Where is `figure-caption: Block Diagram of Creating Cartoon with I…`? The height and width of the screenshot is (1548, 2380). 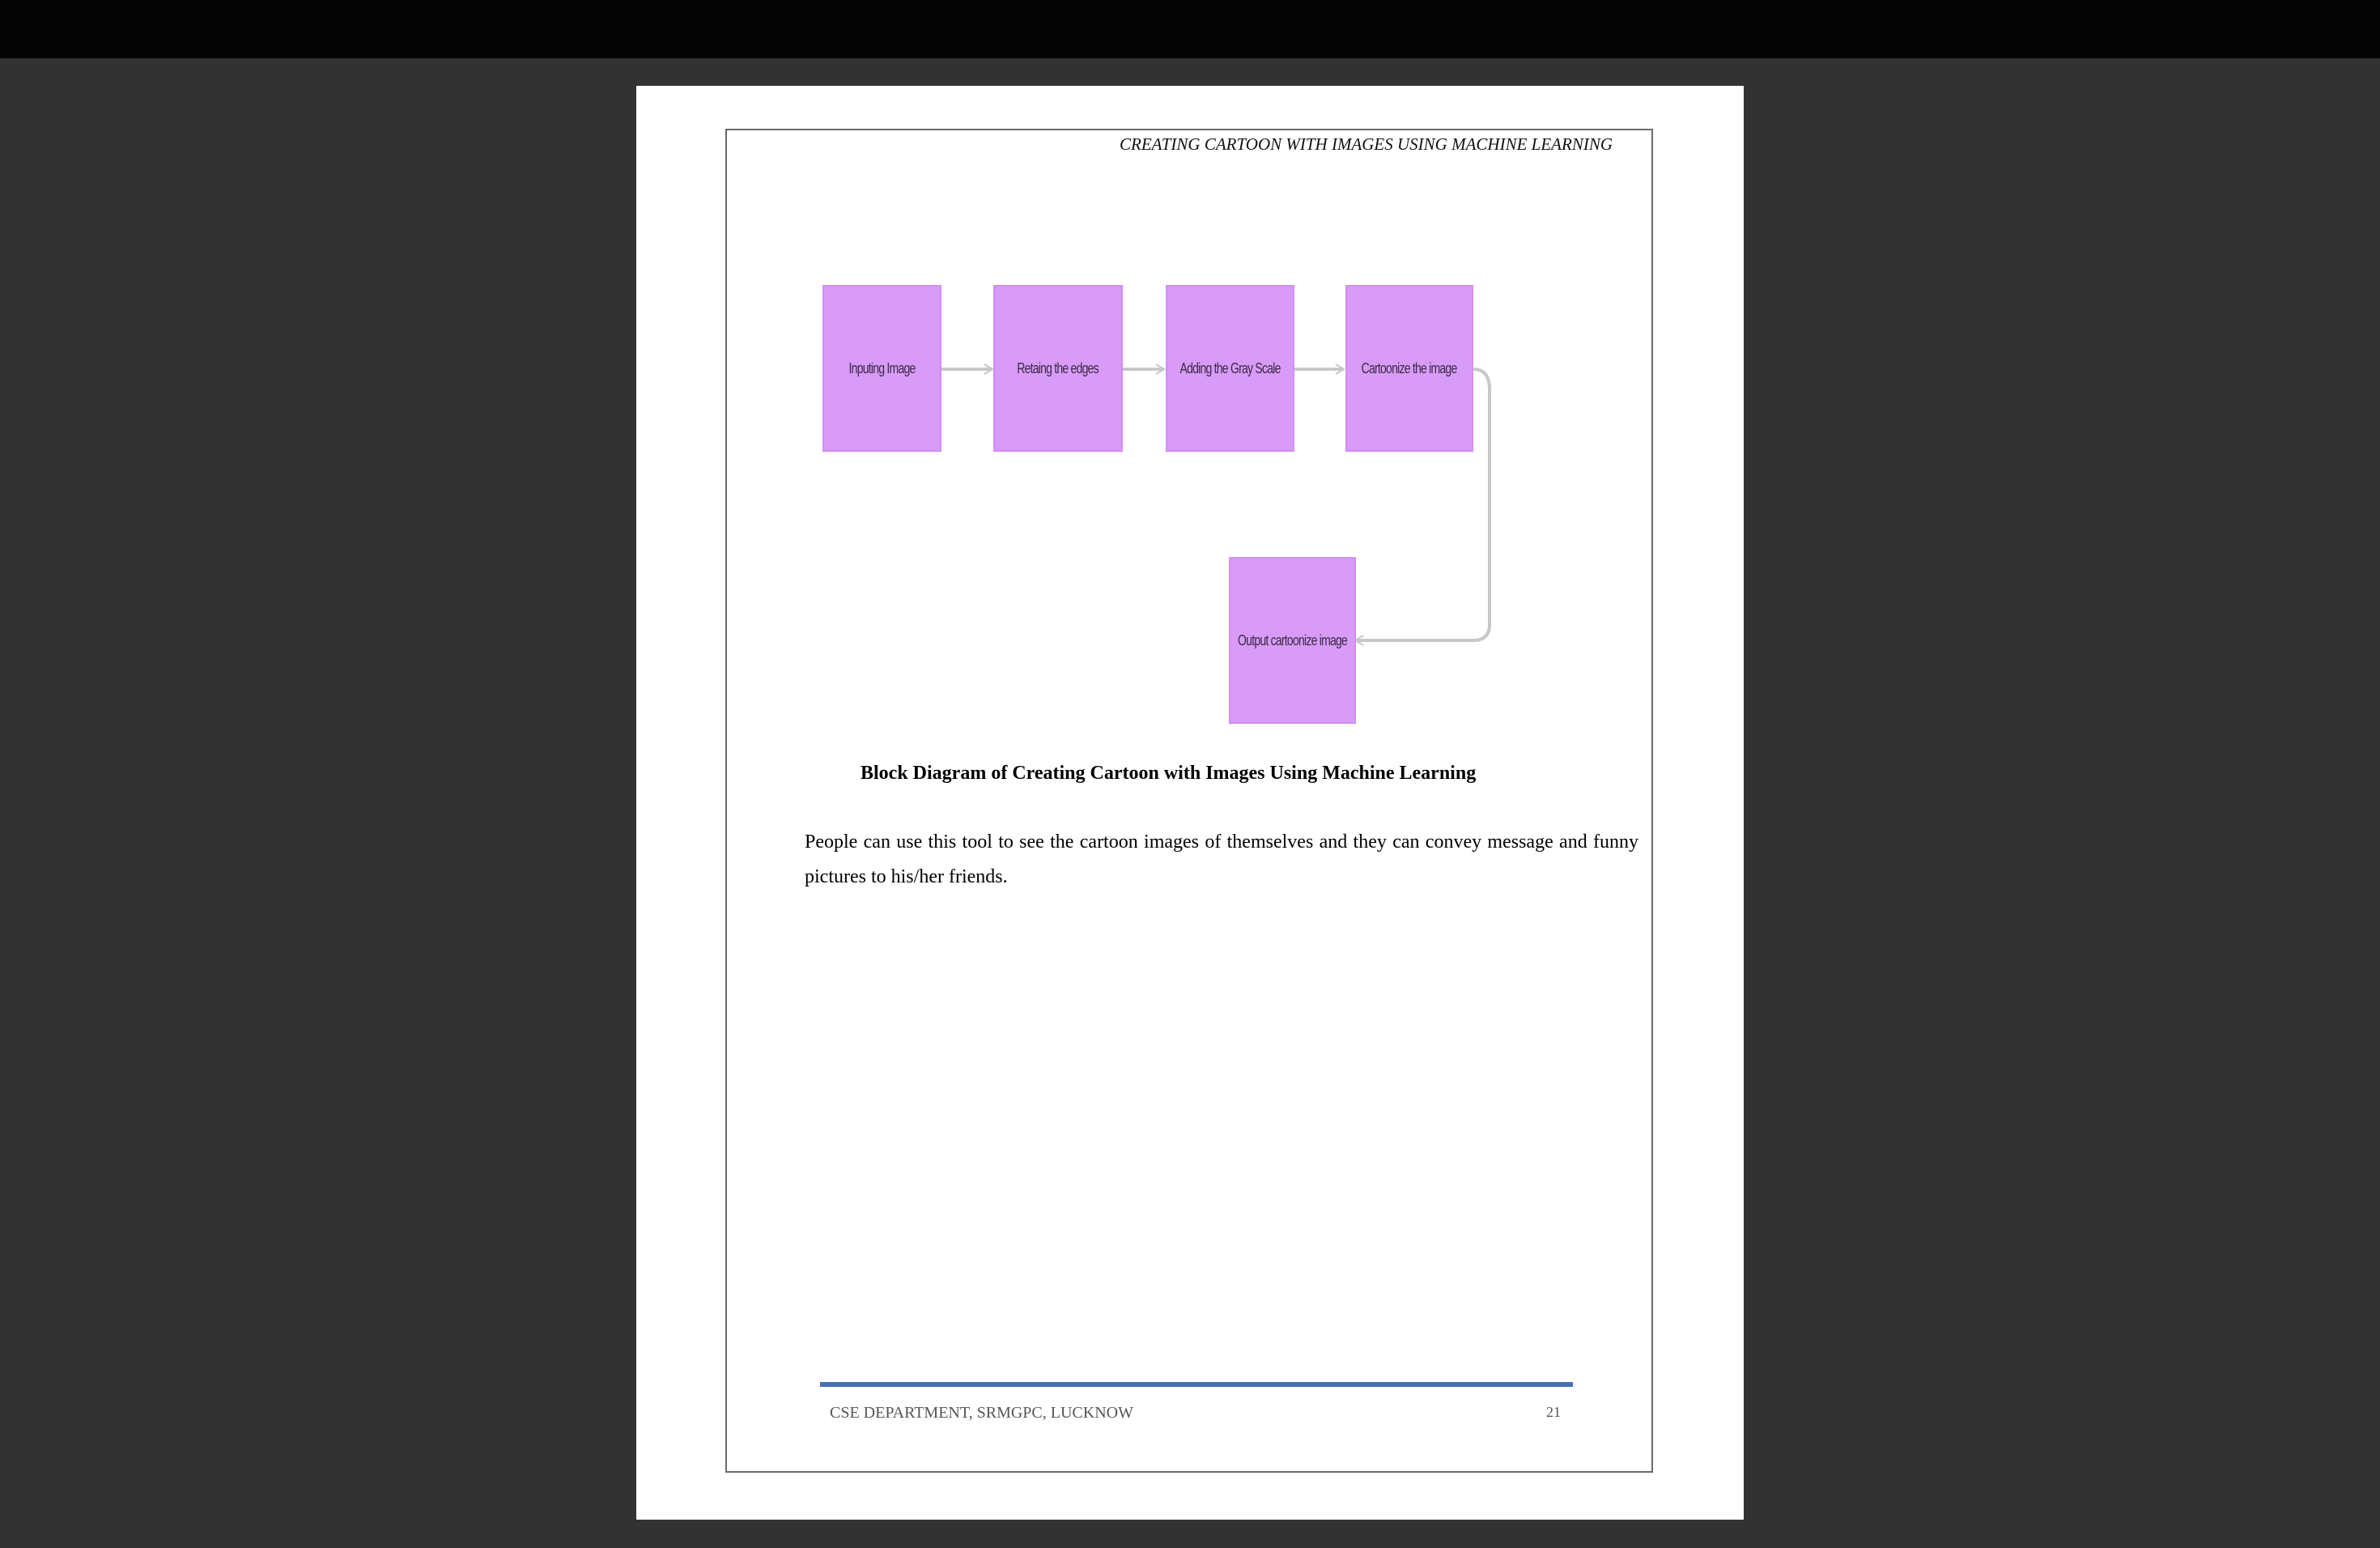
figure-caption: Block Diagram of Creating Cartoon with I… is located at coordinates (1169, 773).